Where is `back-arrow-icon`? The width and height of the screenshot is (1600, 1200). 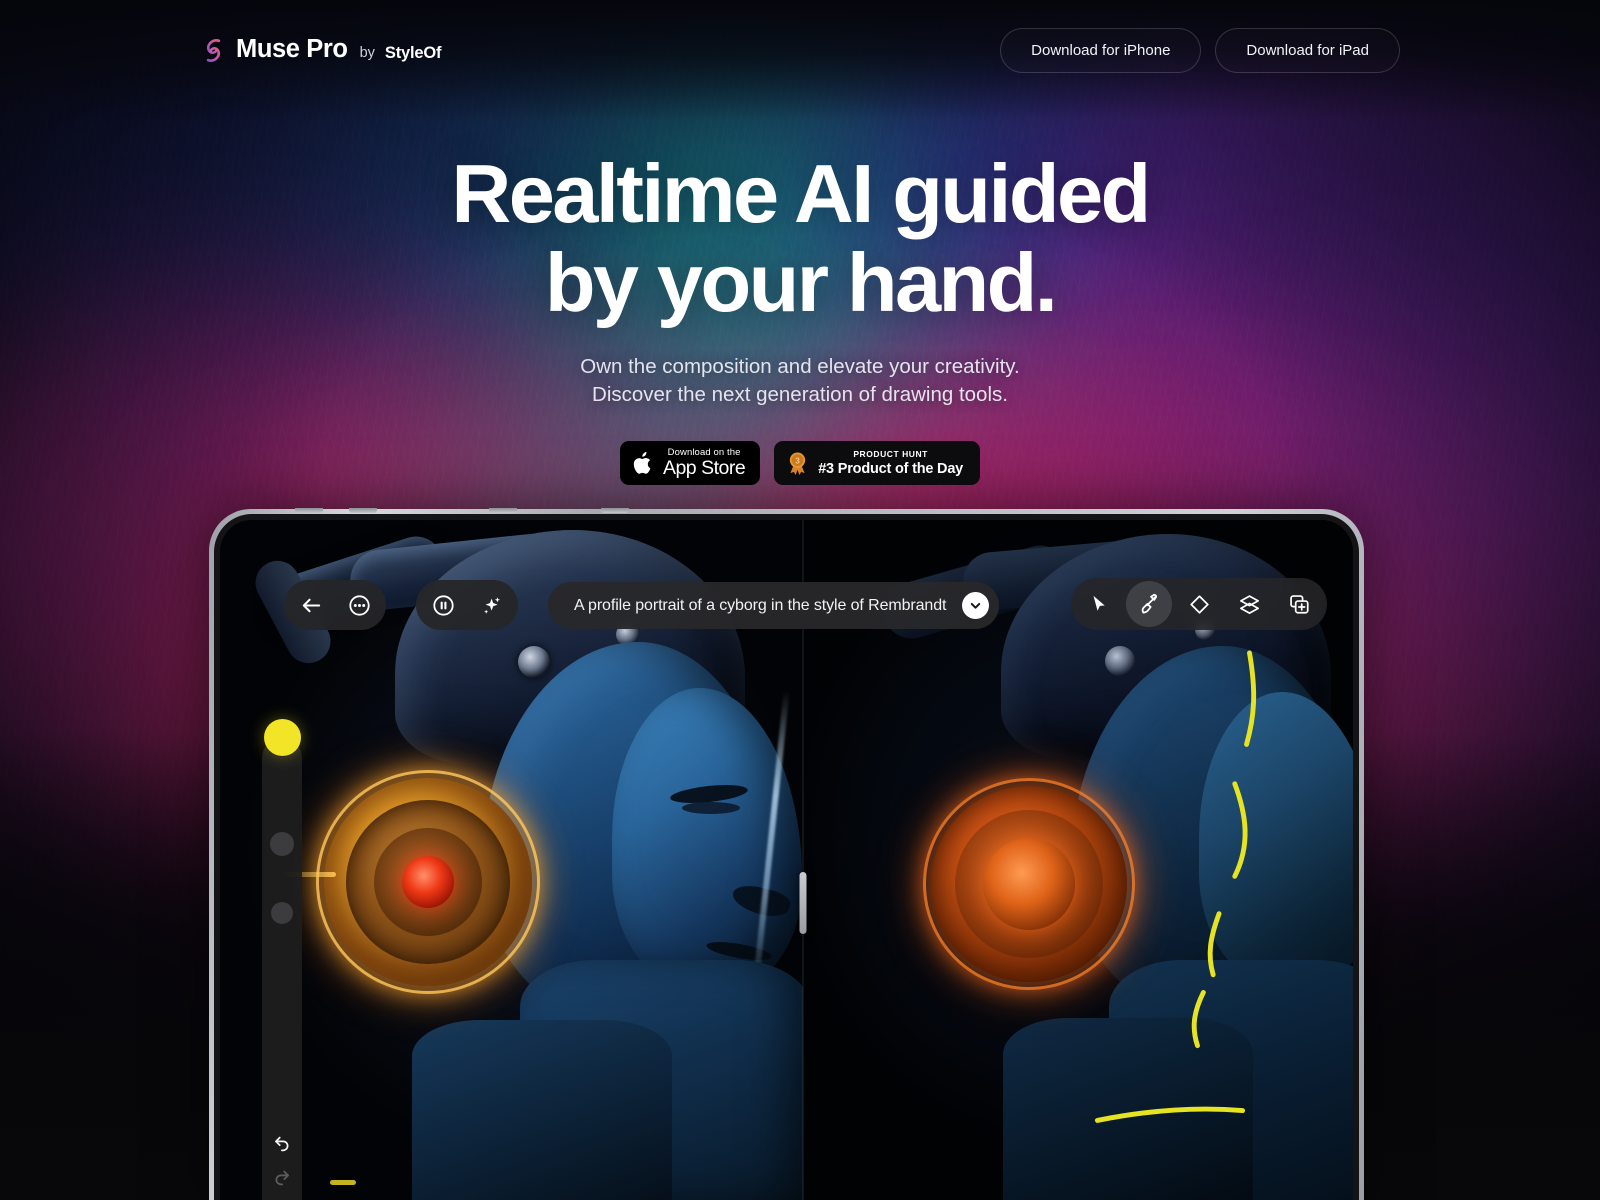 back-arrow-icon is located at coordinates (311, 605).